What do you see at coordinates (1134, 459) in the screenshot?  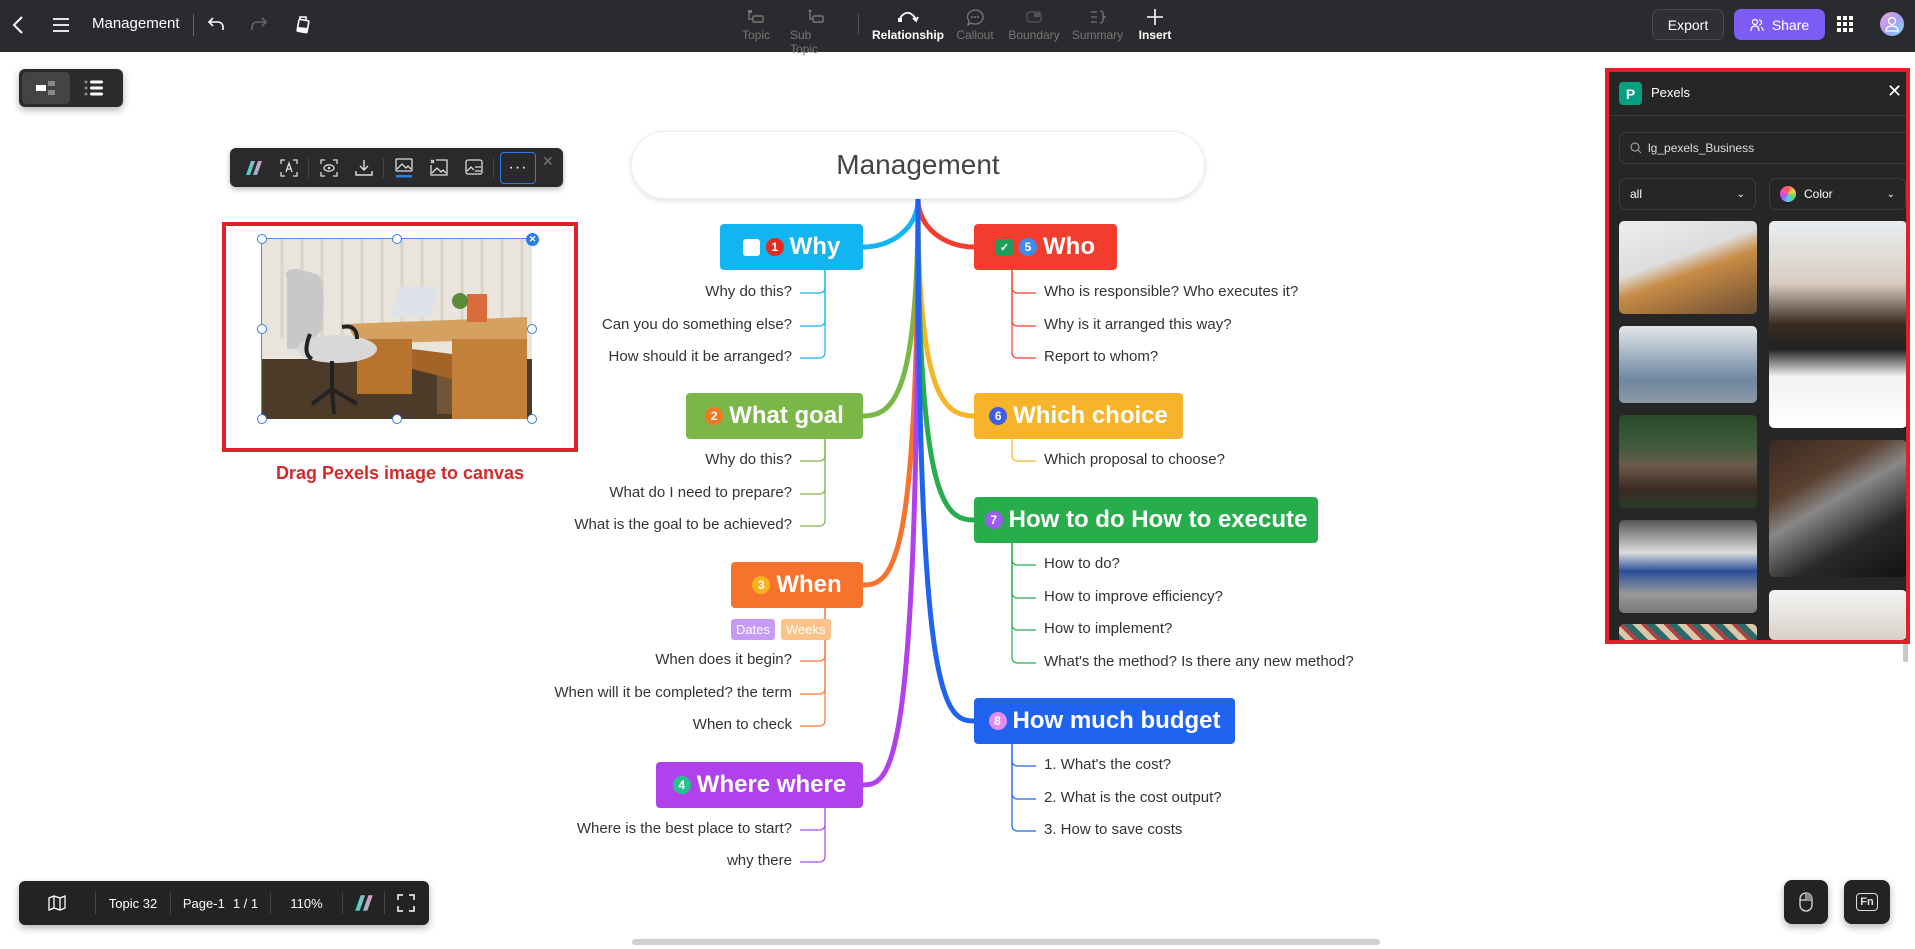 I see `subtopic: Which proposal to choose?` at bounding box center [1134, 459].